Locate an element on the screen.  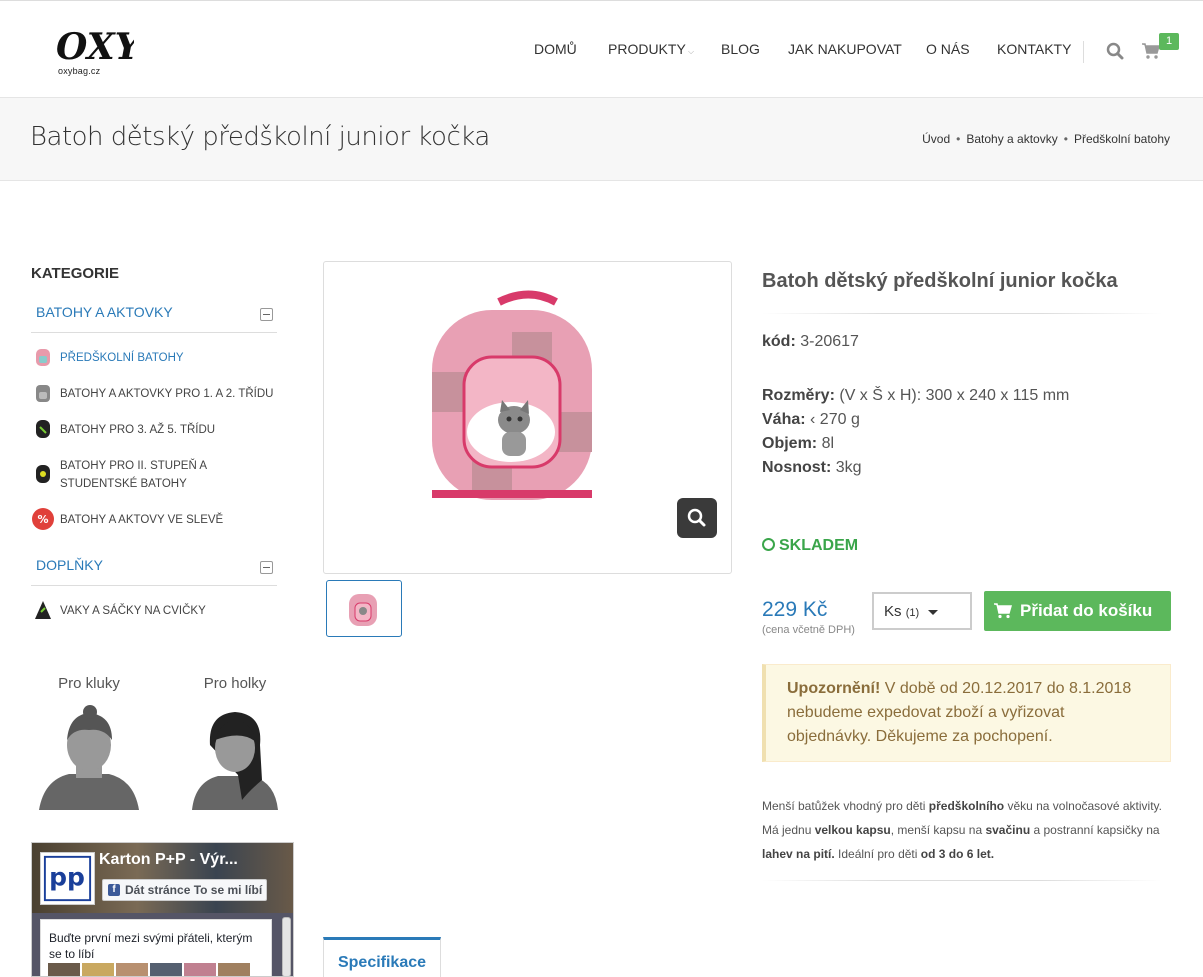
gym-bag-icon is located at coordinates (43, 610).